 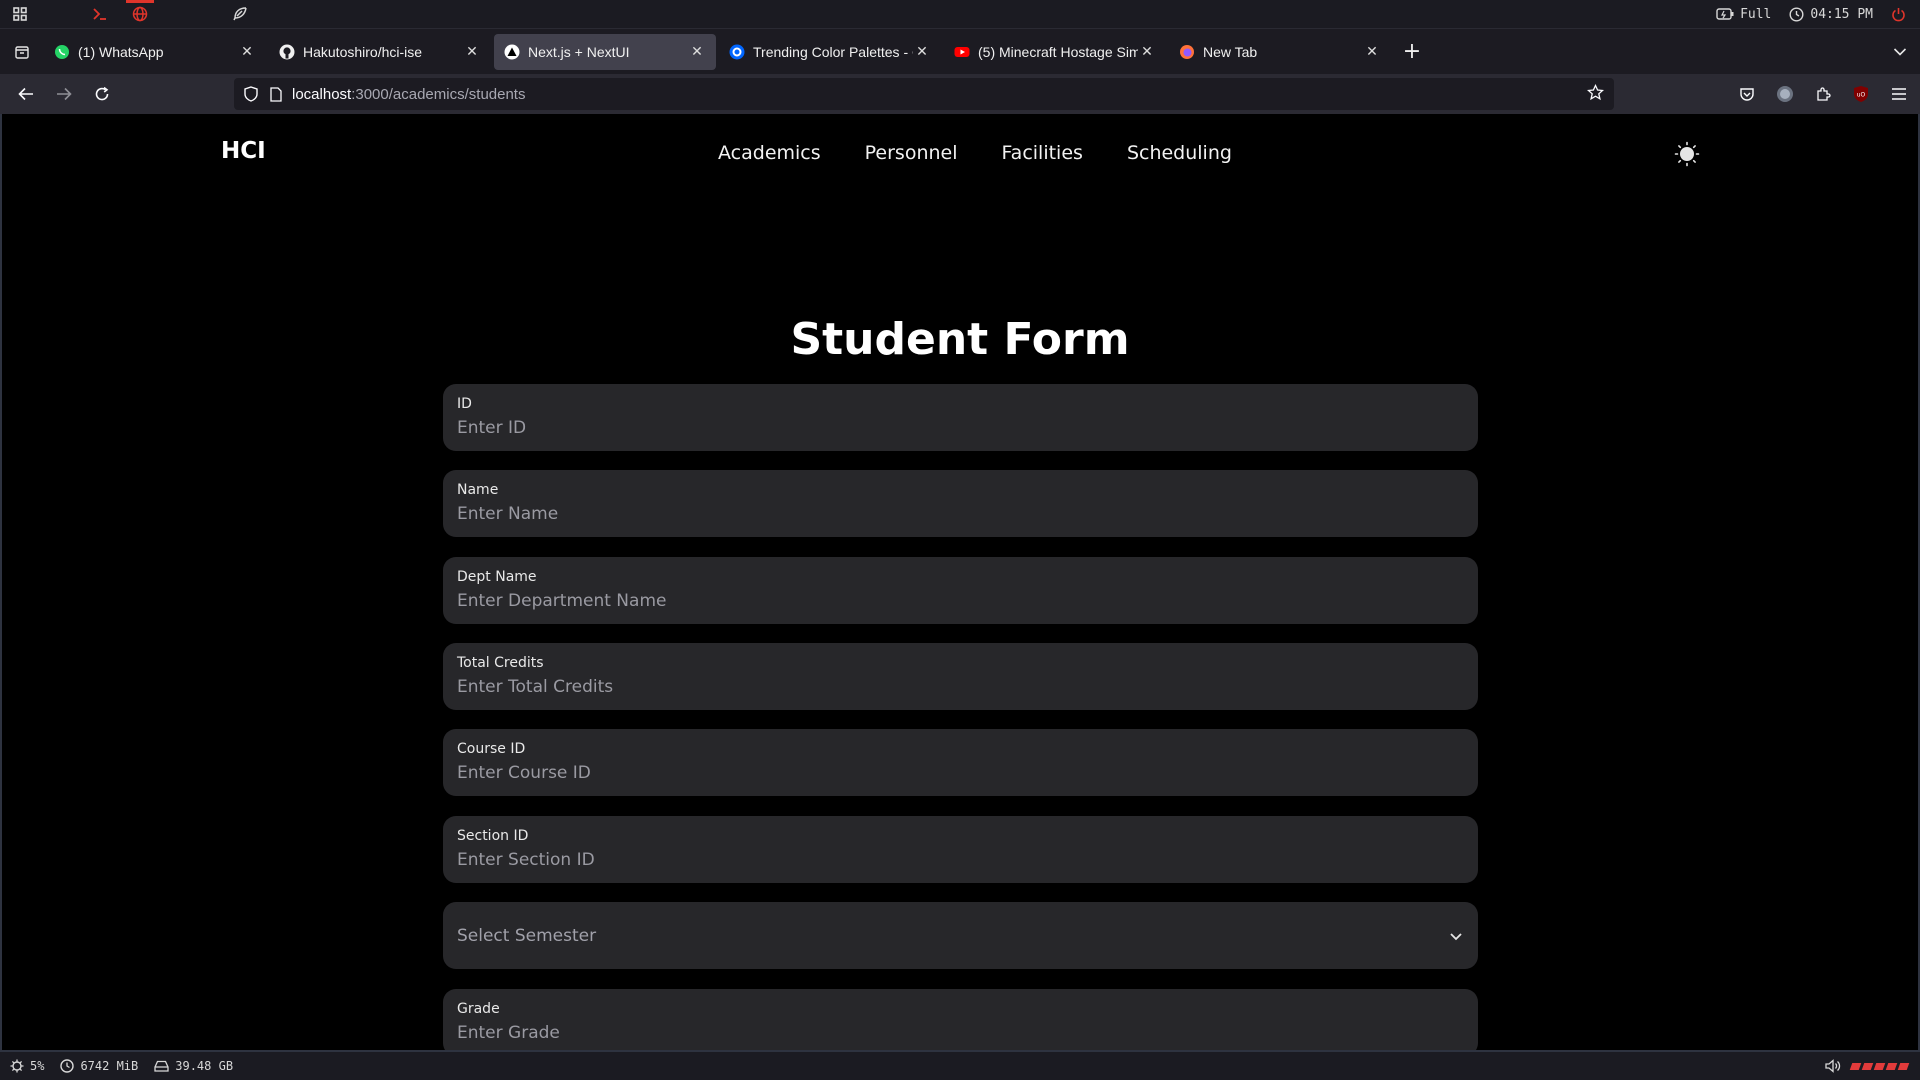 I want to click on disk-stat: 39.48 GB, so click(x=193, y=1066).